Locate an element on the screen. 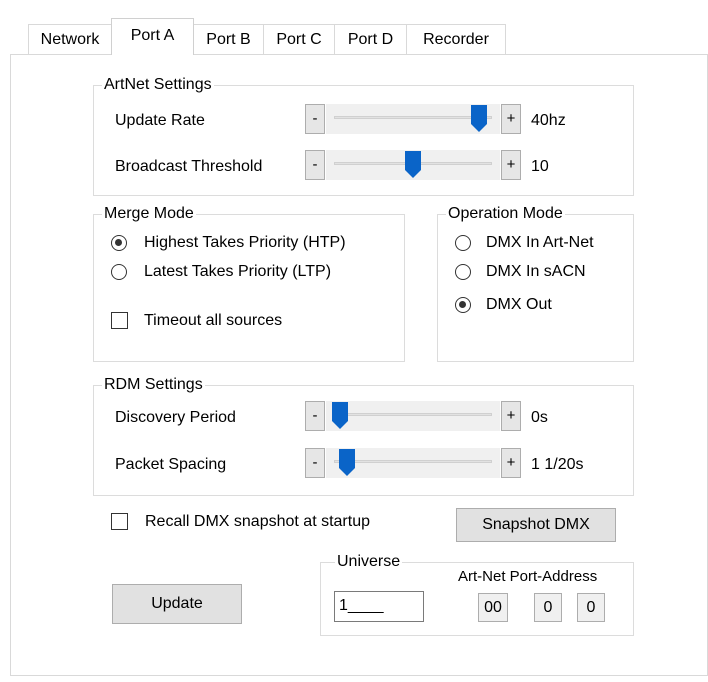 This screenshot has width=708, height=682. port-address-label: Art-Net Port-Address is located at coordinates (528, 576).